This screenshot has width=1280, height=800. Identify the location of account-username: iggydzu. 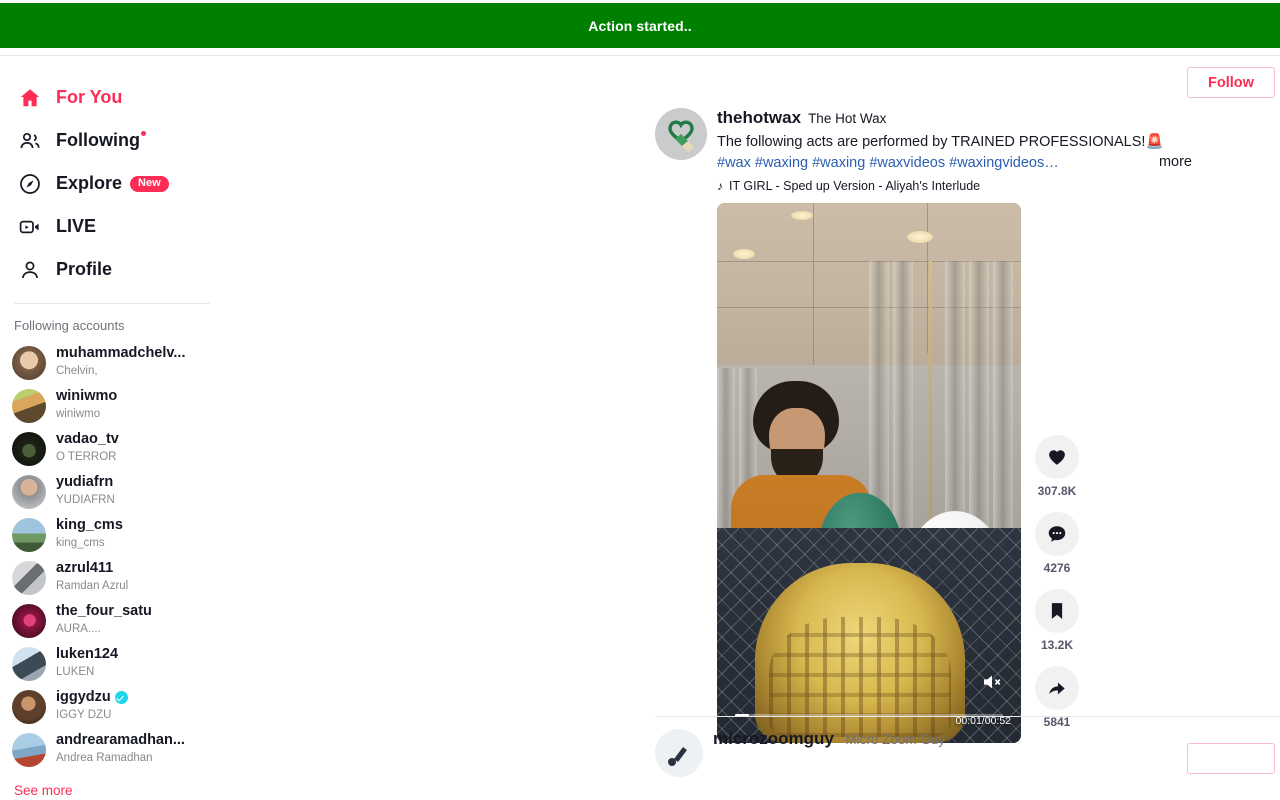
(92, 697).